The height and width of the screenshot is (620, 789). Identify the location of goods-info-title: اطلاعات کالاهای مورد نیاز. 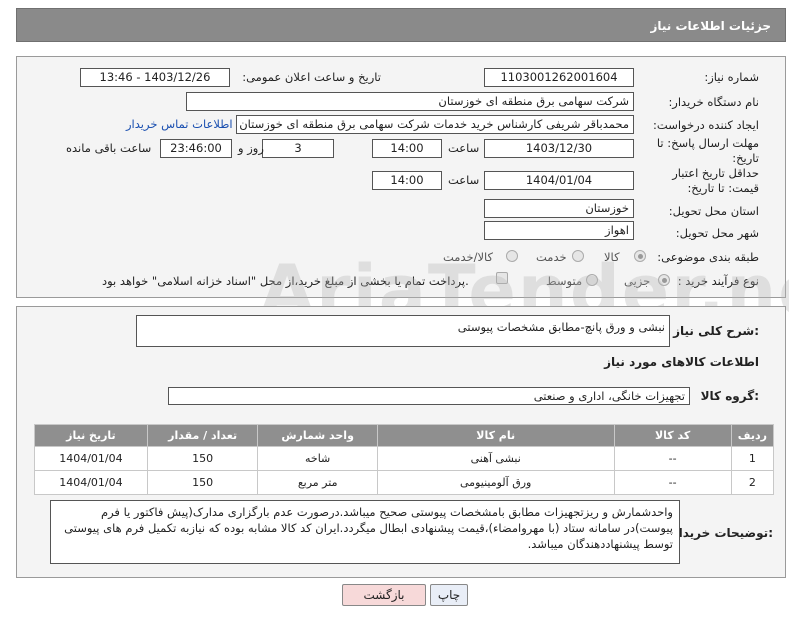
(681, 362).